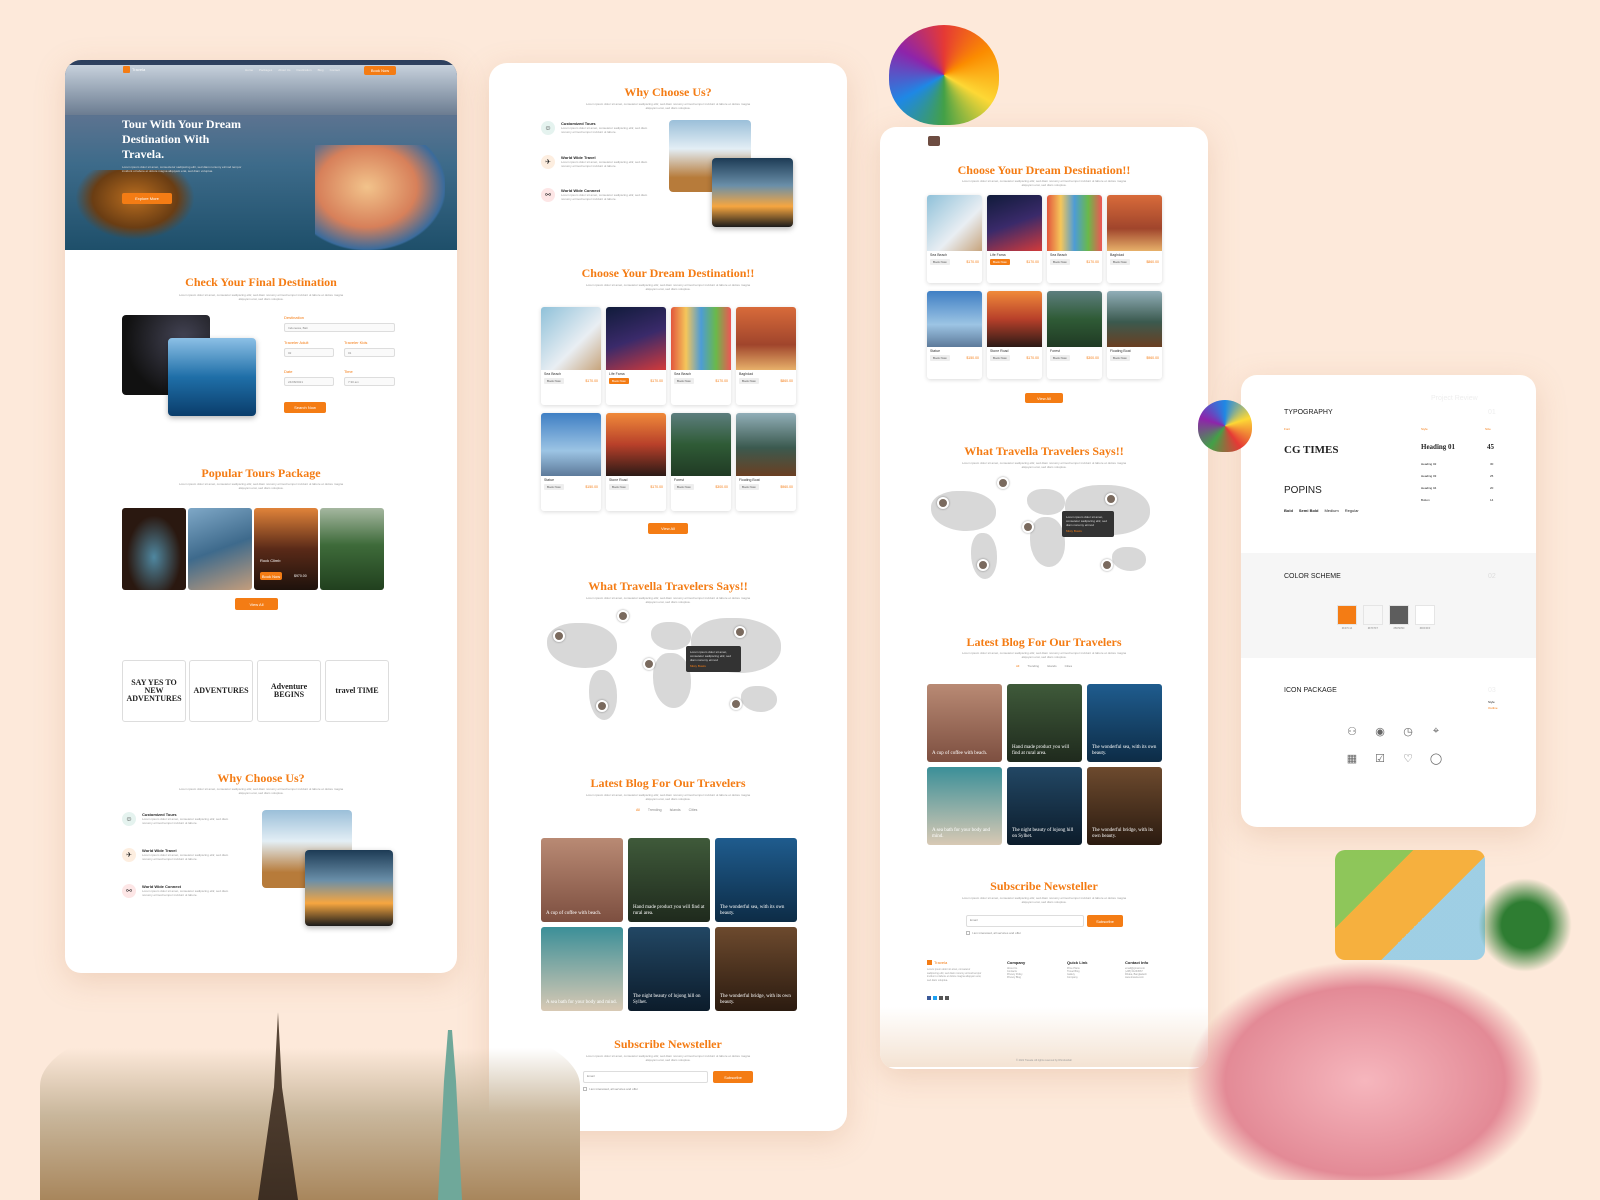 Image resolution: width=1600 pixels, height=1200 pixels. Describe the element at coordinates (256, 604) in the screenshot. I see `view-all-tours-button: View All` at that location.